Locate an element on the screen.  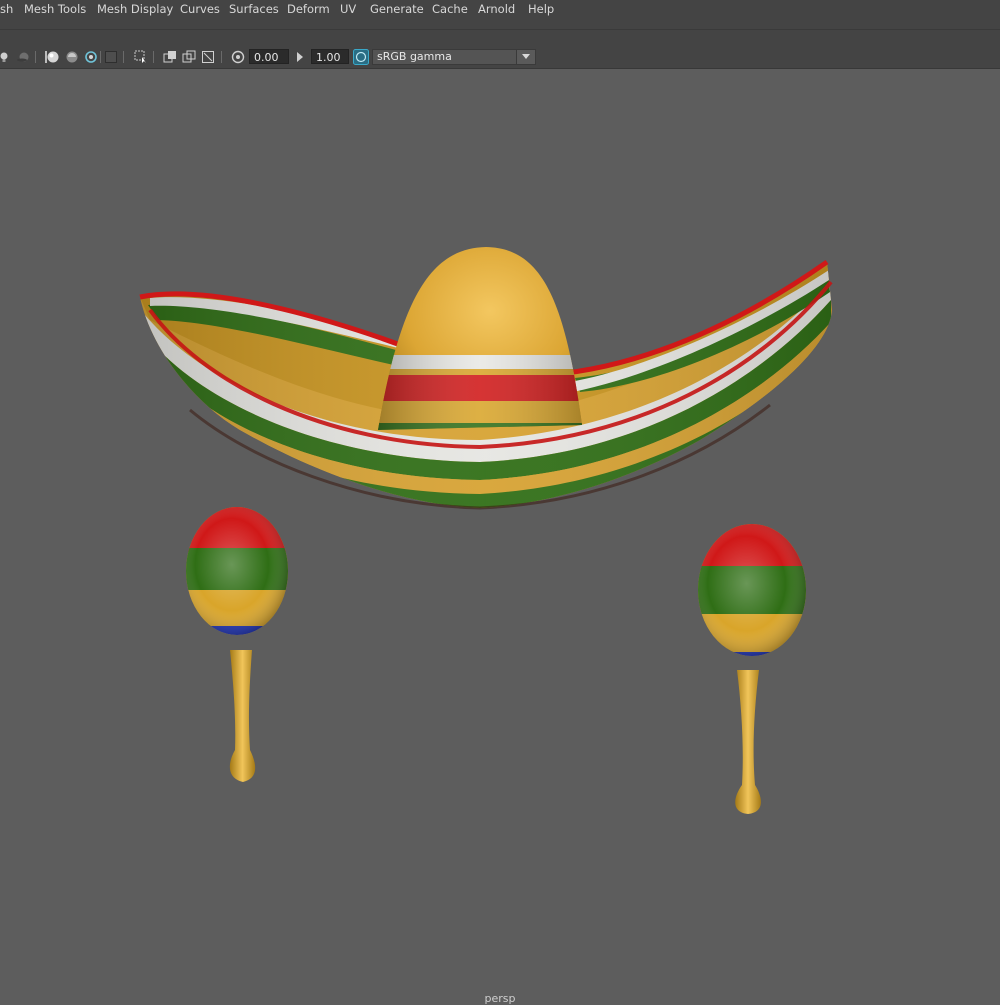
menu-curves: Curves is located at coordinates (200, 9).